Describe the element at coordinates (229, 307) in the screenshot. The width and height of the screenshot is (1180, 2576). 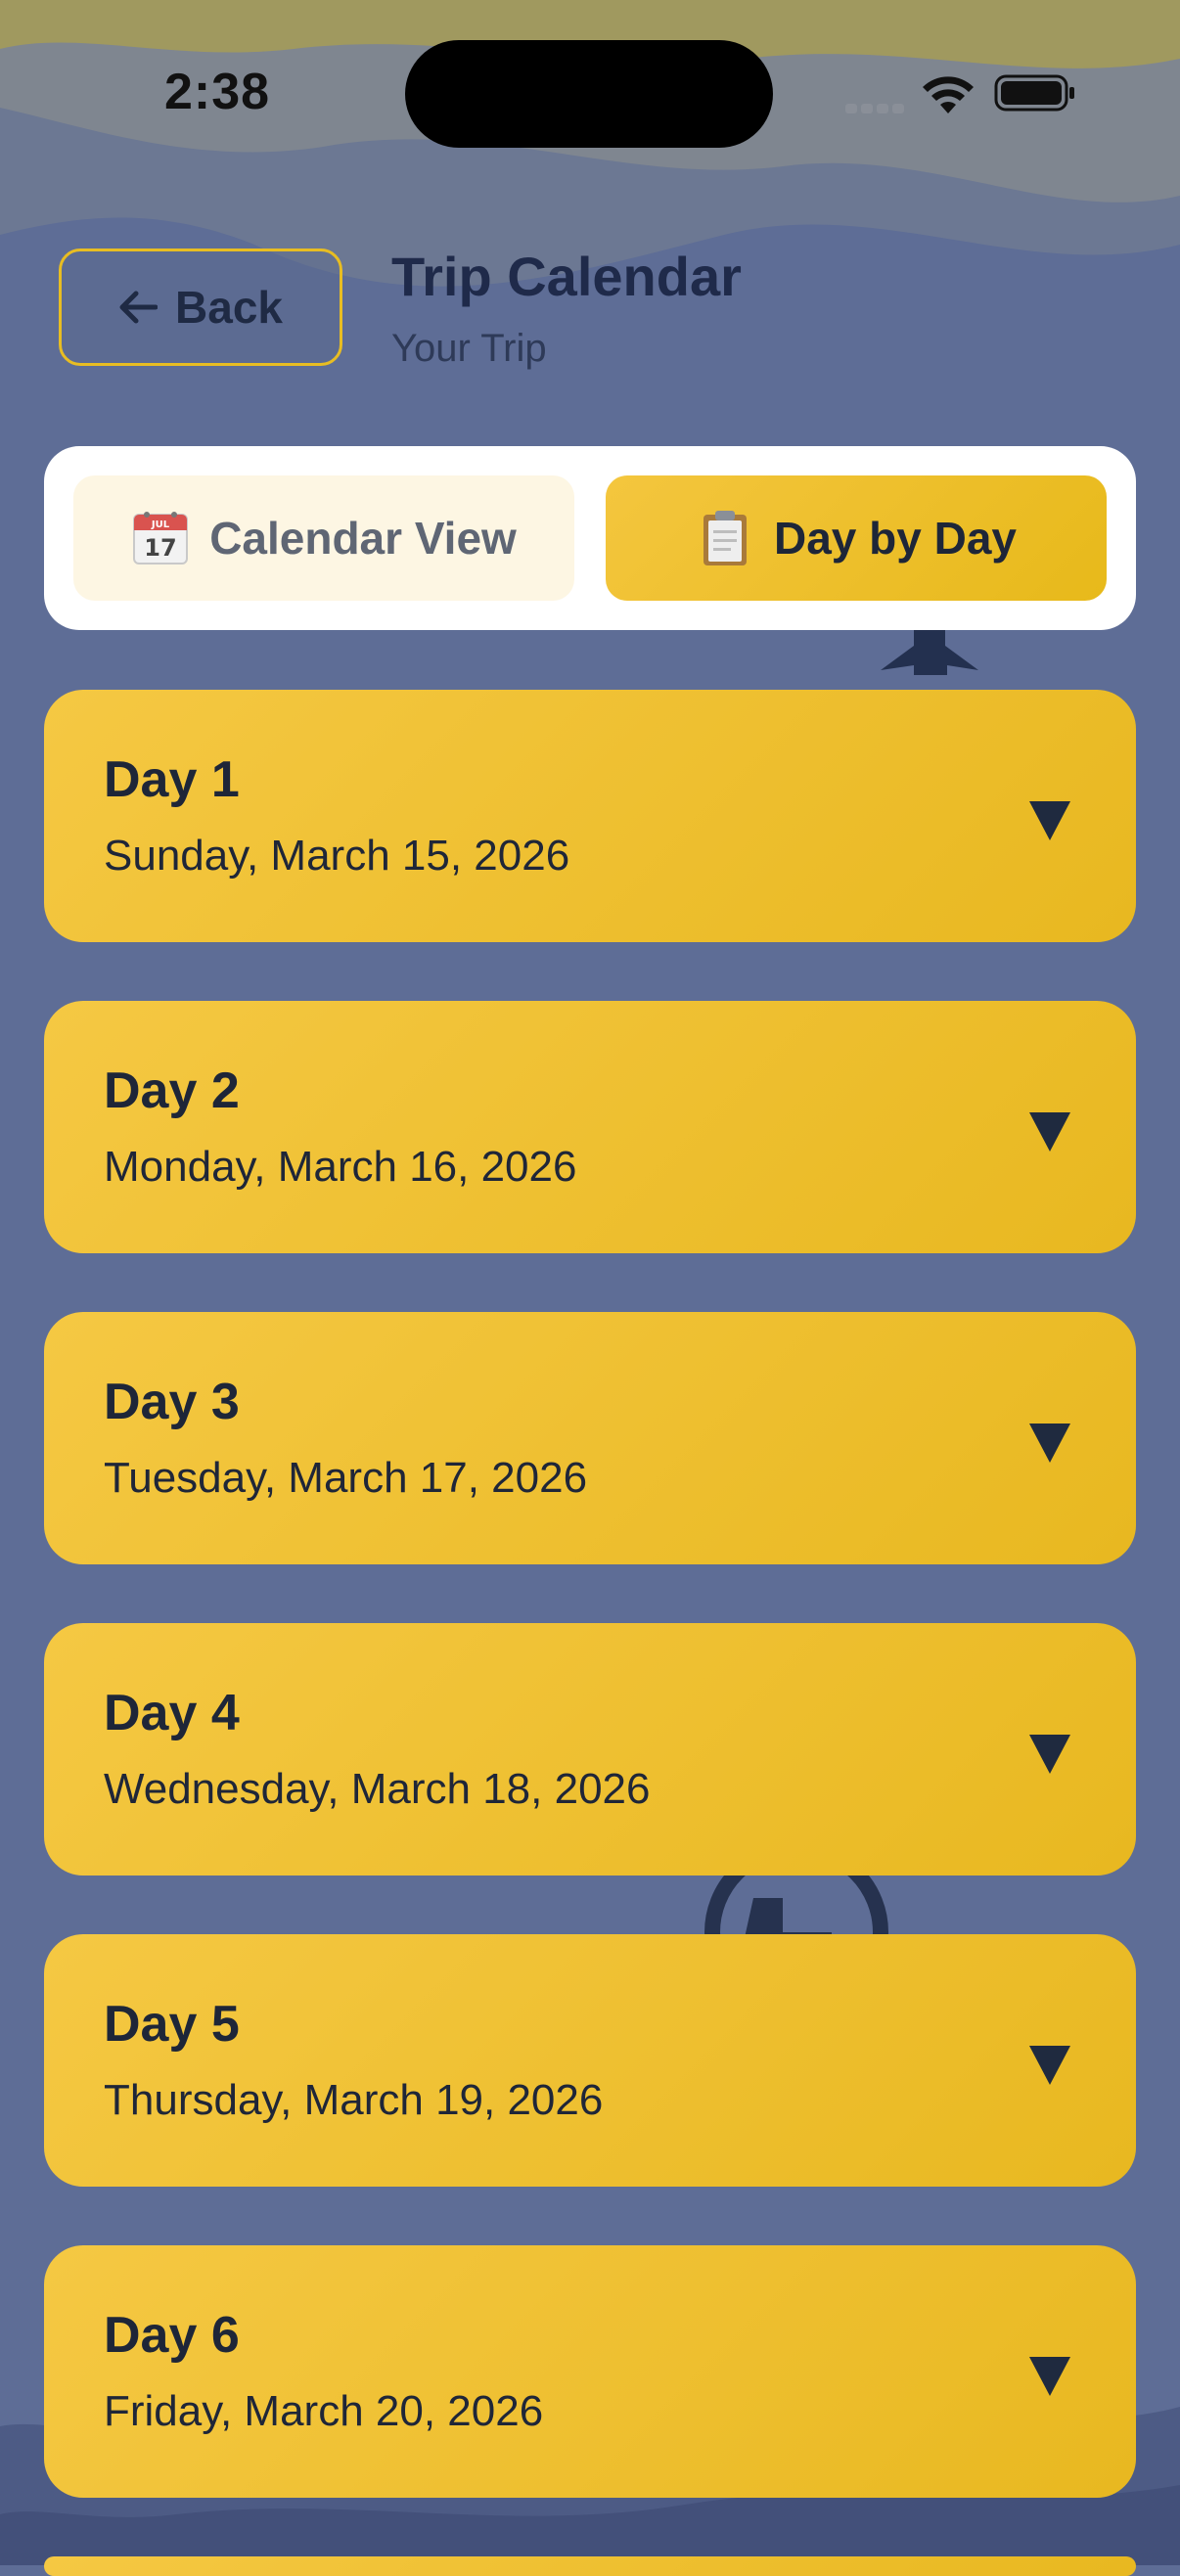
I see `back-label: Back` at that location.